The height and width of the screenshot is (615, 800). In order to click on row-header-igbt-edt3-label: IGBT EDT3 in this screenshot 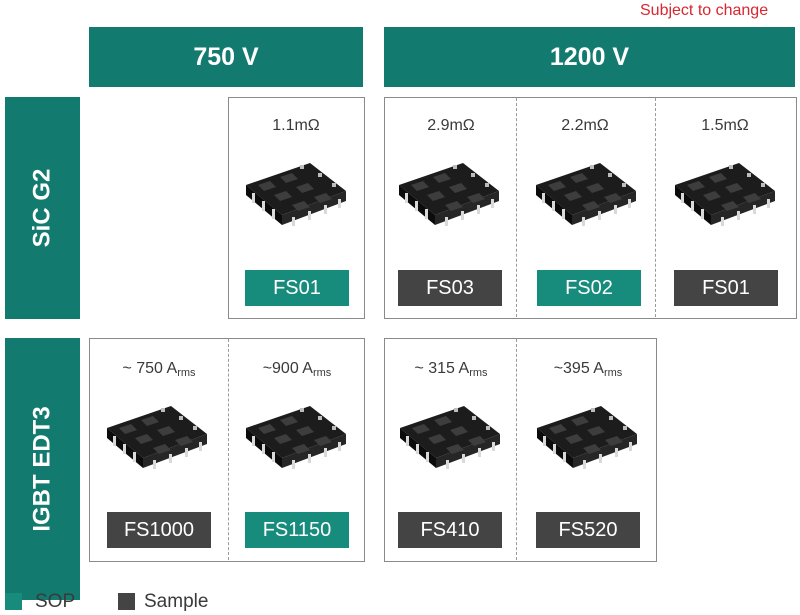, I will do `click(42, 469)`.